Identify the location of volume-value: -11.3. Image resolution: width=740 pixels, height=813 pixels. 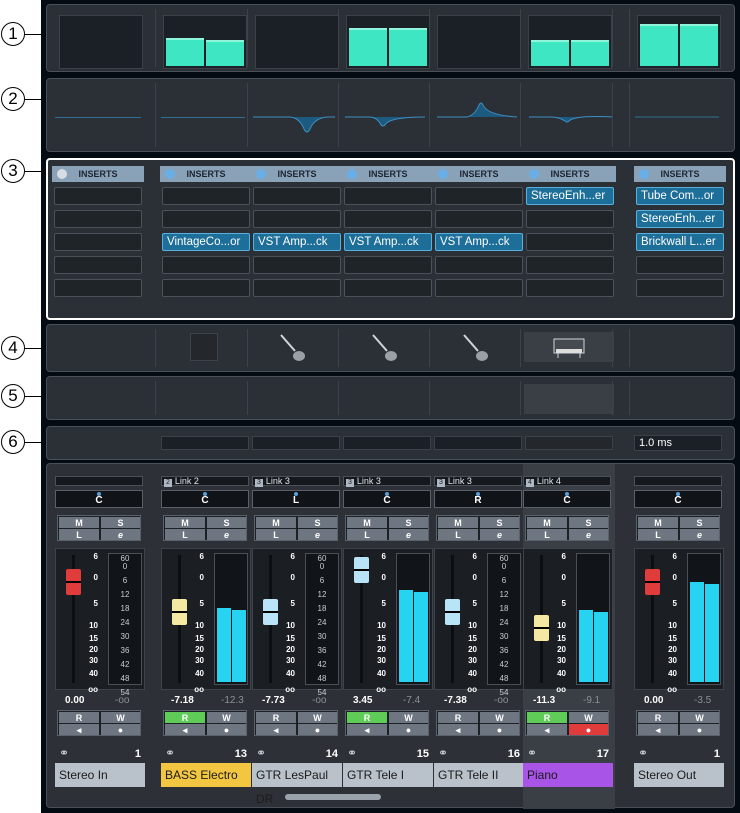
(544, 700).